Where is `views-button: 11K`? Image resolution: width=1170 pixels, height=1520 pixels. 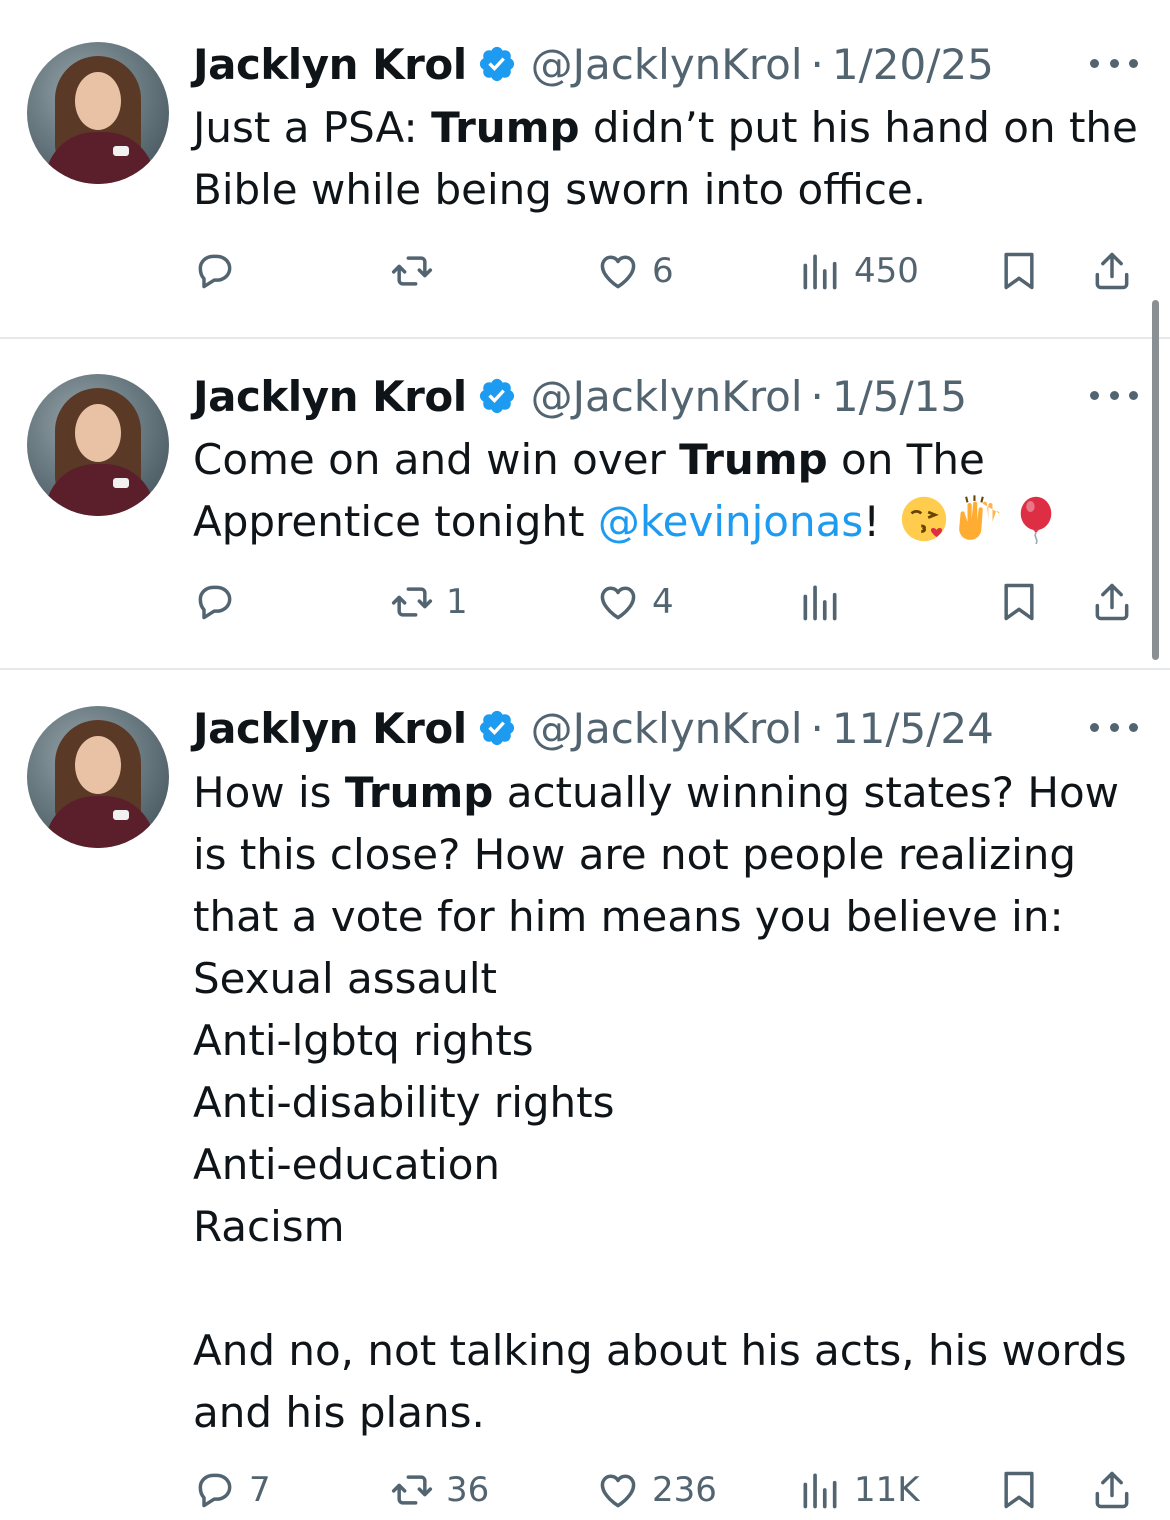 views-button: 11K is located at coordinates (859, 1490).